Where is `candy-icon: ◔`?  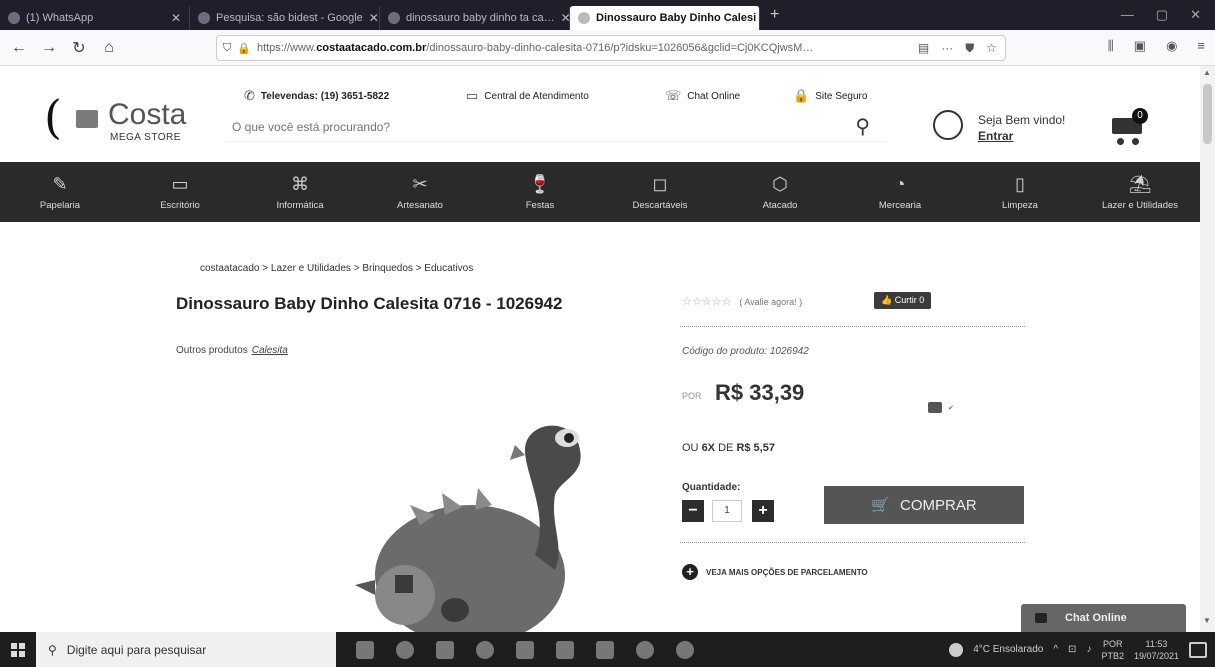 candy-icon: ◔ is located at coordinates (900, 183).